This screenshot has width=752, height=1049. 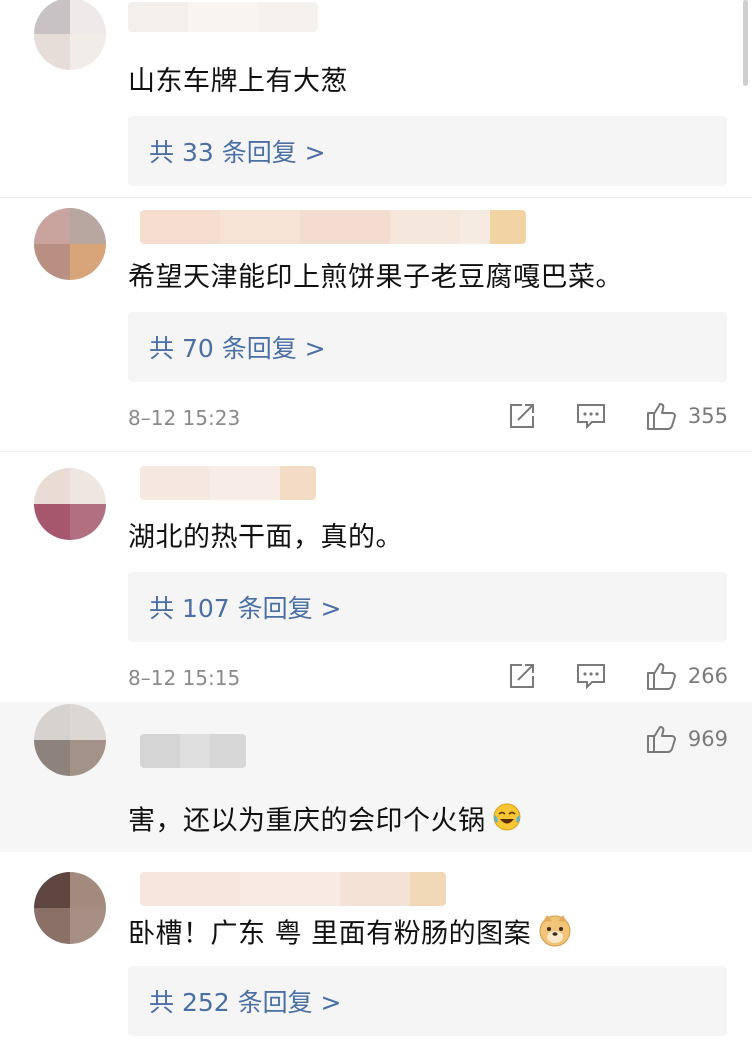 I want to click on comment-actions: 355, so click(x=618, y=416).